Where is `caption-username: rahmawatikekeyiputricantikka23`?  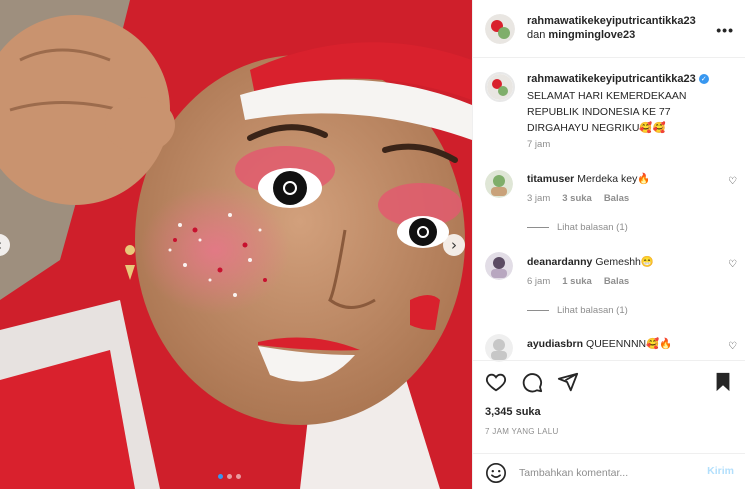
caption-username: rahmawatikekeyiputricantikka23 is located at coordinates (611, 79).